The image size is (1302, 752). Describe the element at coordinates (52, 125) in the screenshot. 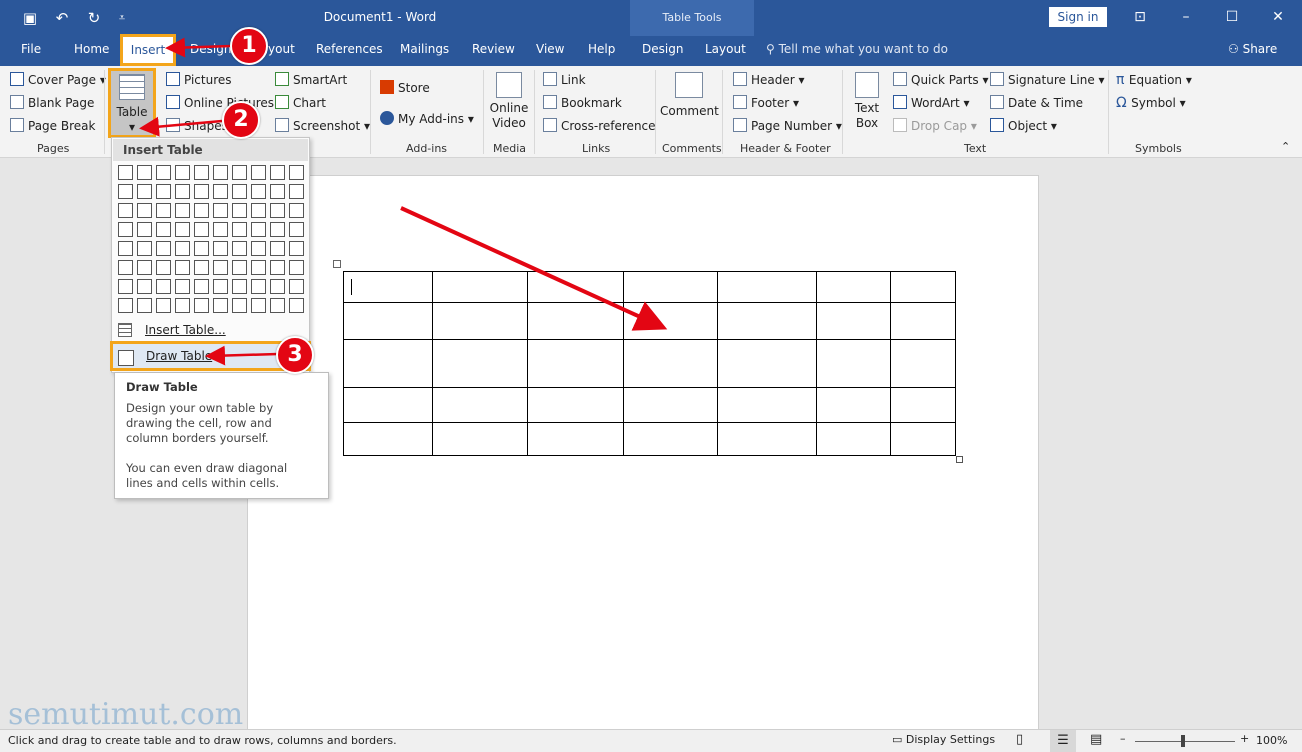

I see `page-break-button: Page Break` at that location.